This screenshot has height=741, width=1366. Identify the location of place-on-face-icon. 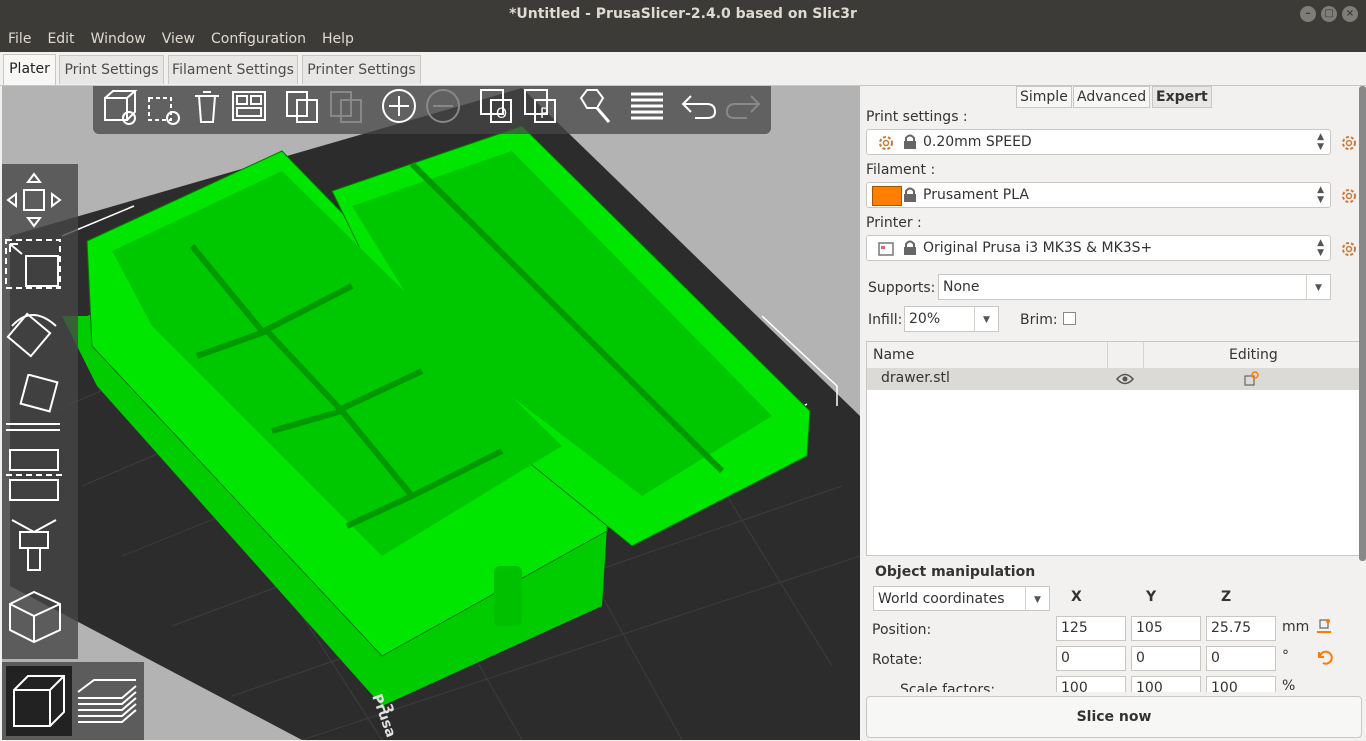
(34, 404).